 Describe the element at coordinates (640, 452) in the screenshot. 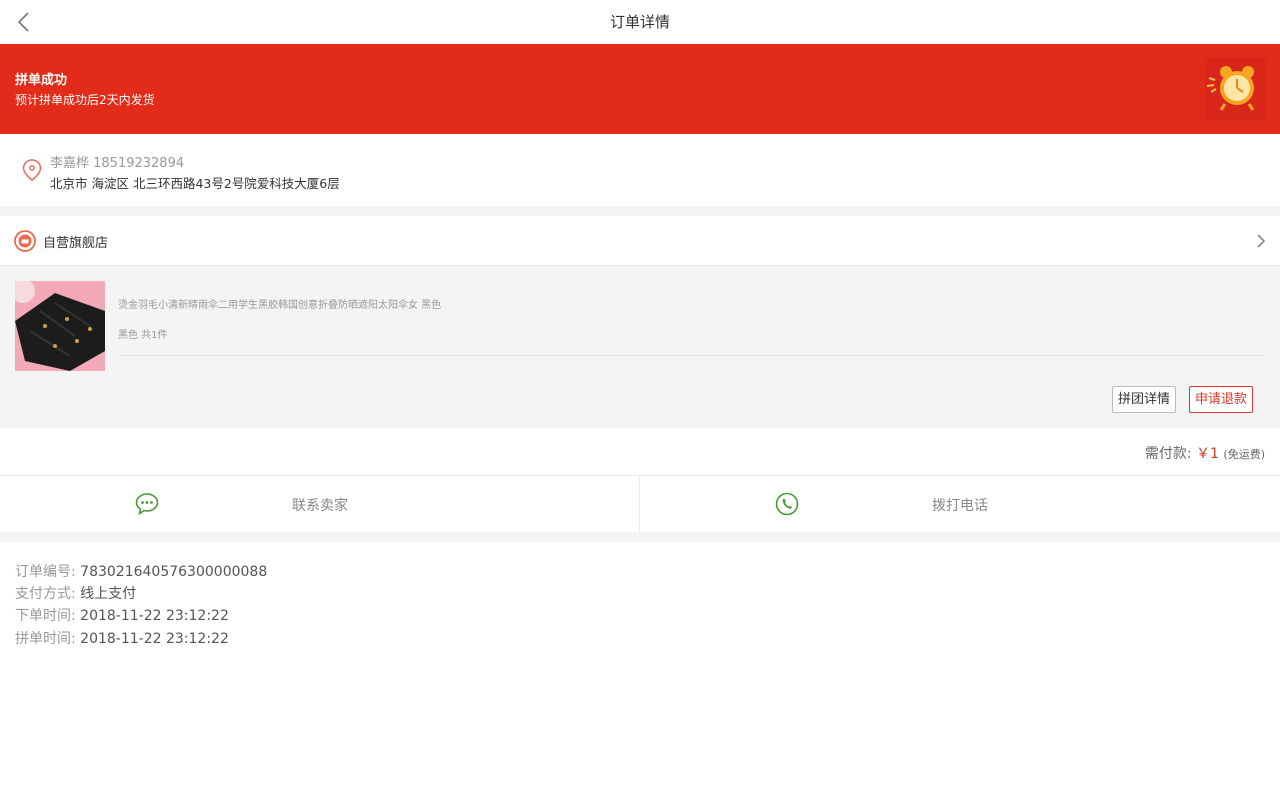

I see `payment-row: 需付款: ￥1 (免运费)` at that location.